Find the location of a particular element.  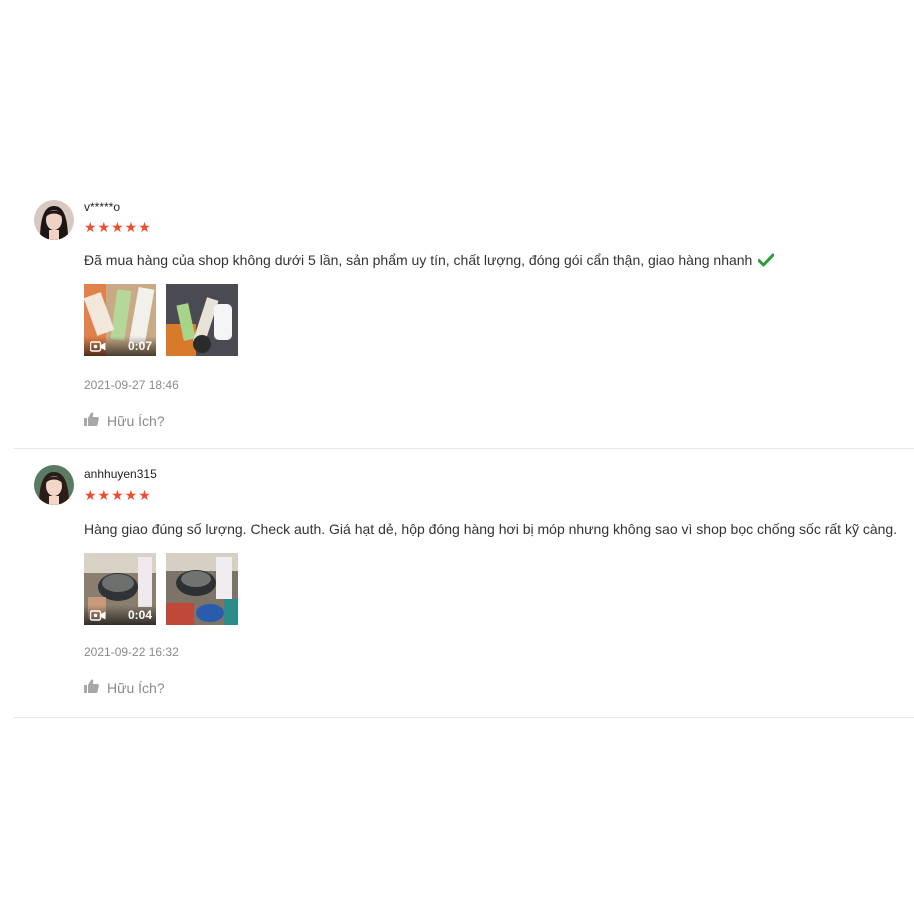

review-video-thumbnail: 0:04 is located at coordinates (120, 589).